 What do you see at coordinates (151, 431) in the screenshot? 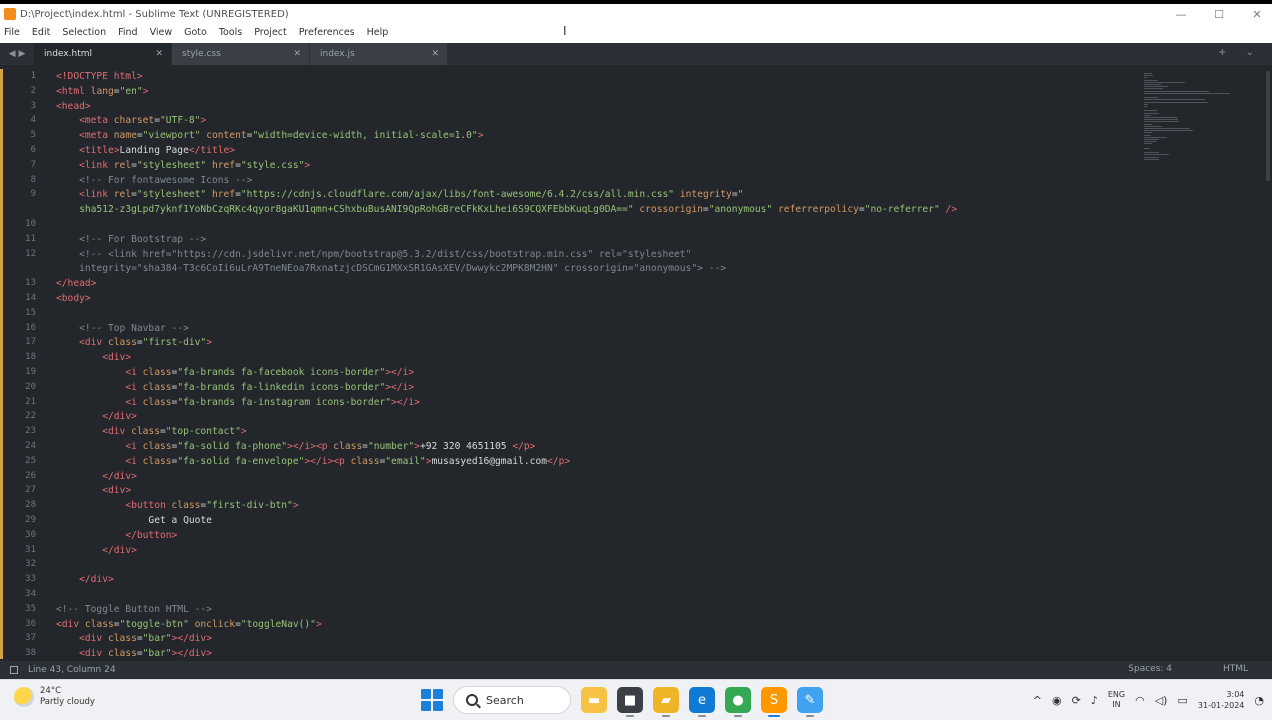
I see `code-line: <div class="top-contact">` at bounding box center [151, 431].